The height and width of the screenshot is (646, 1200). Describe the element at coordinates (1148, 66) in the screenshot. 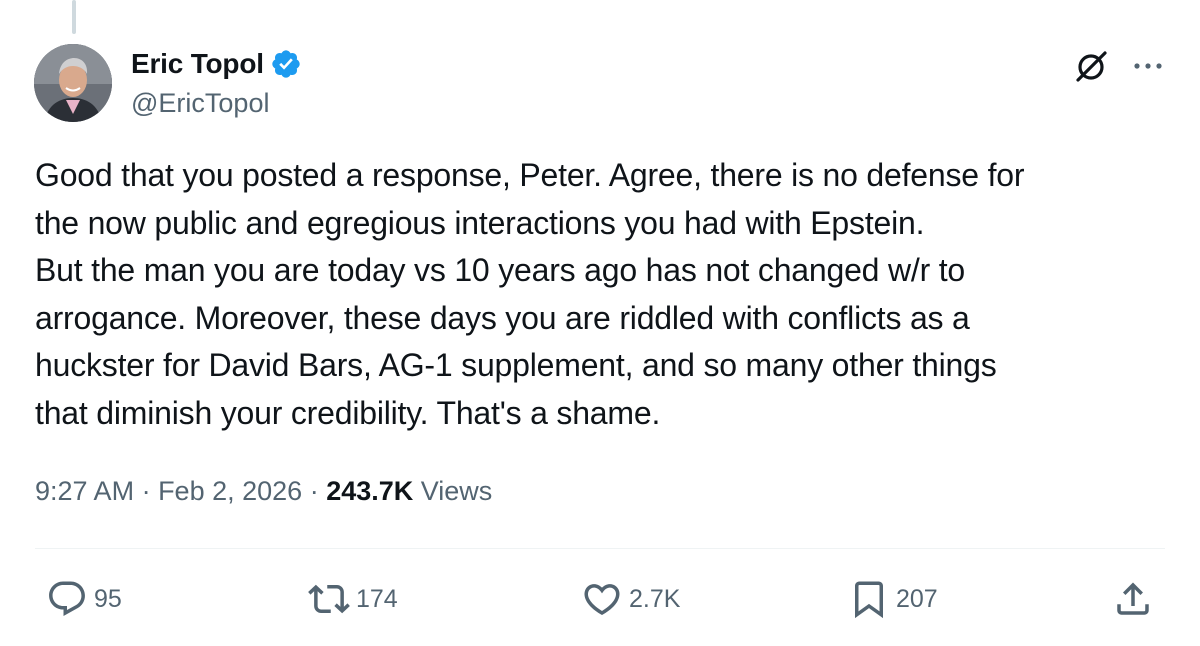

I see `more-icon` at that location.